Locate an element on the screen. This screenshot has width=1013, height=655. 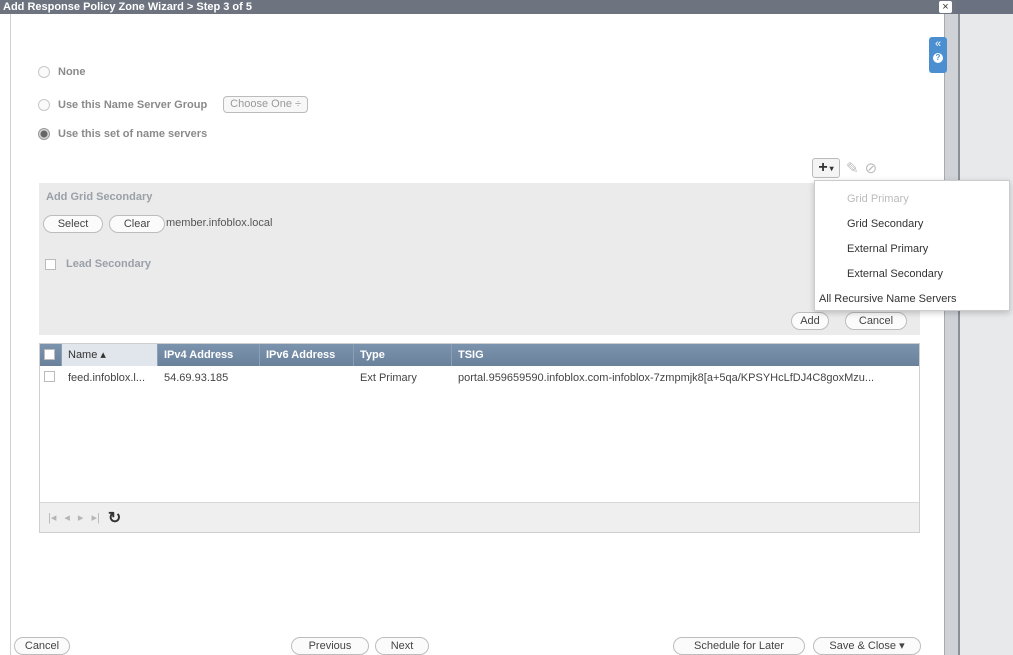
option-nameserver-set: Use this set of name servers is located at coordinates (122, 134).